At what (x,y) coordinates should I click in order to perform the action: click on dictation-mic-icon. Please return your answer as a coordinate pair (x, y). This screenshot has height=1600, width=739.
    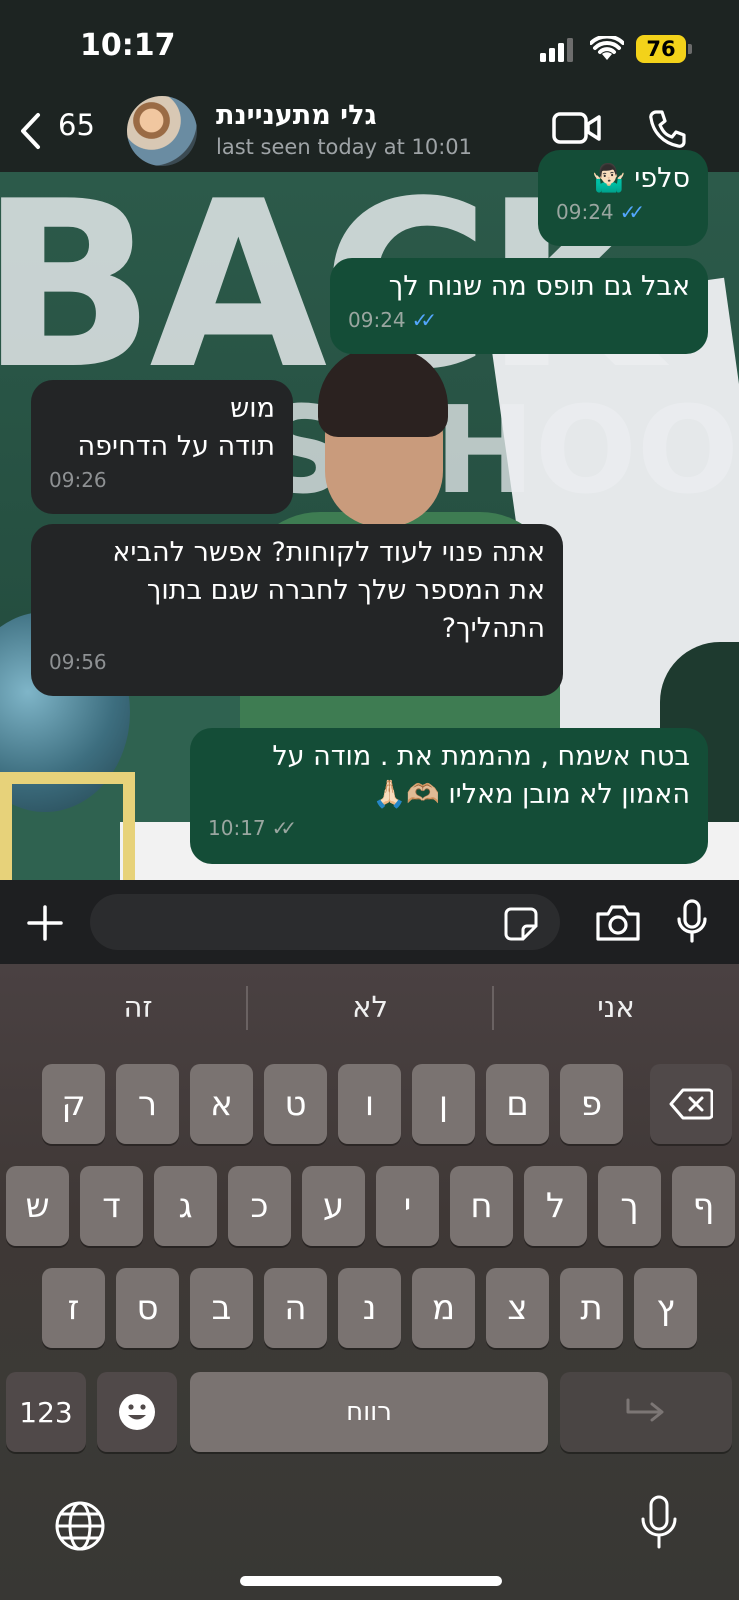
    Looking at the image, I should click on (659, 1523).